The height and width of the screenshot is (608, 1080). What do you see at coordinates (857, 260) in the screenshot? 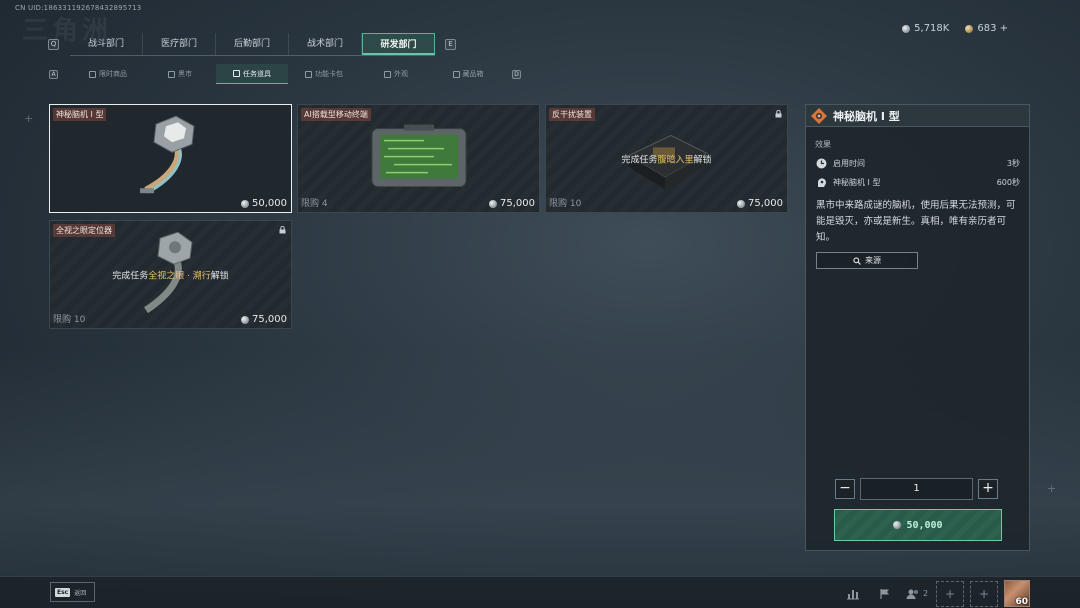
I see `search-icon` at bounding box center [857, 260].